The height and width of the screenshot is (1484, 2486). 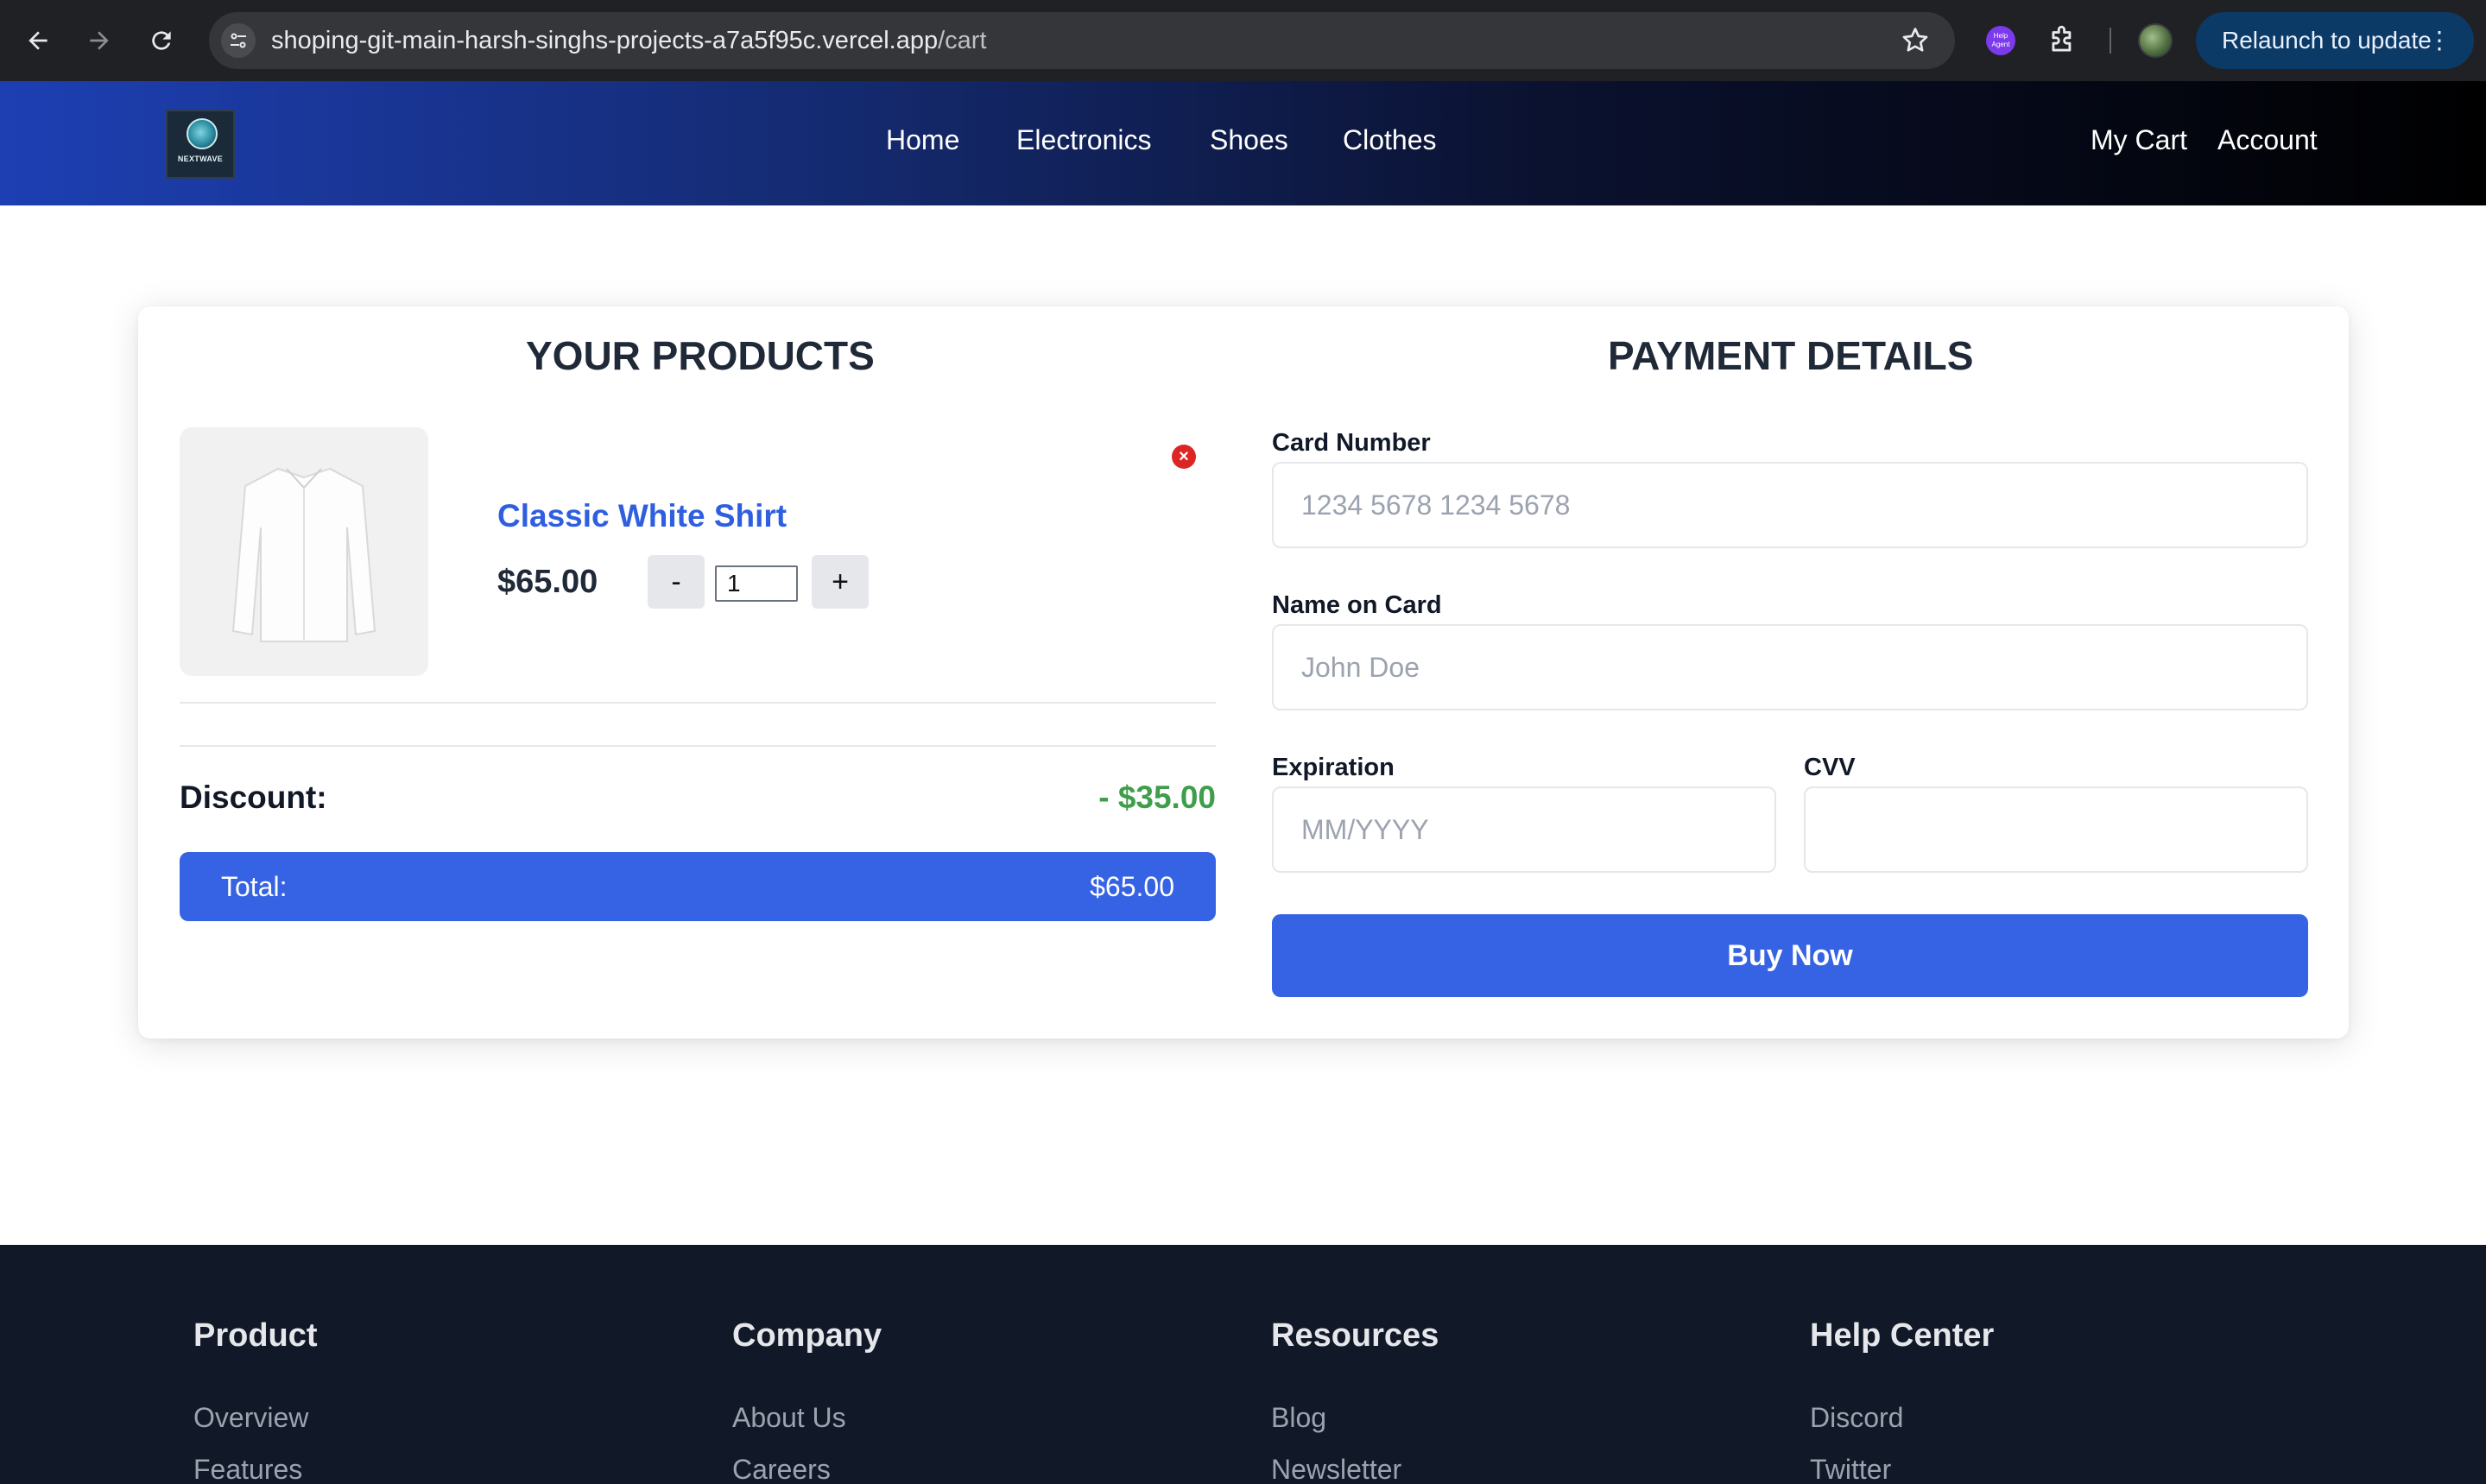 What do you see at coordinates (1184, 457) in the screenshot?
I see `remove-item-icon: ×` at bounding box center [1184, 457].